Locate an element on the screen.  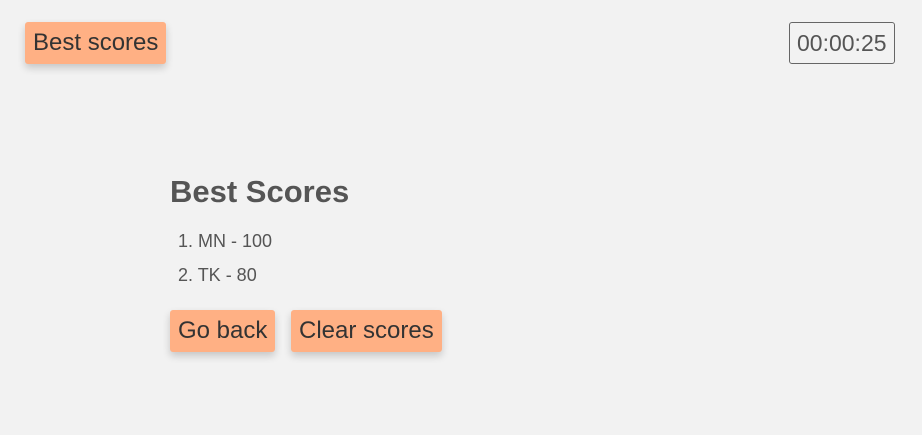
best-scores-button: Best scores is located at coordinates (96, 43).